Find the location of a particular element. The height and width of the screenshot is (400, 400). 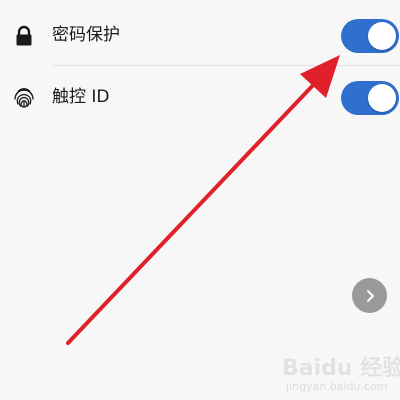

watermark-url: jingyan.baidu.com is located at coordinates (337, 386).